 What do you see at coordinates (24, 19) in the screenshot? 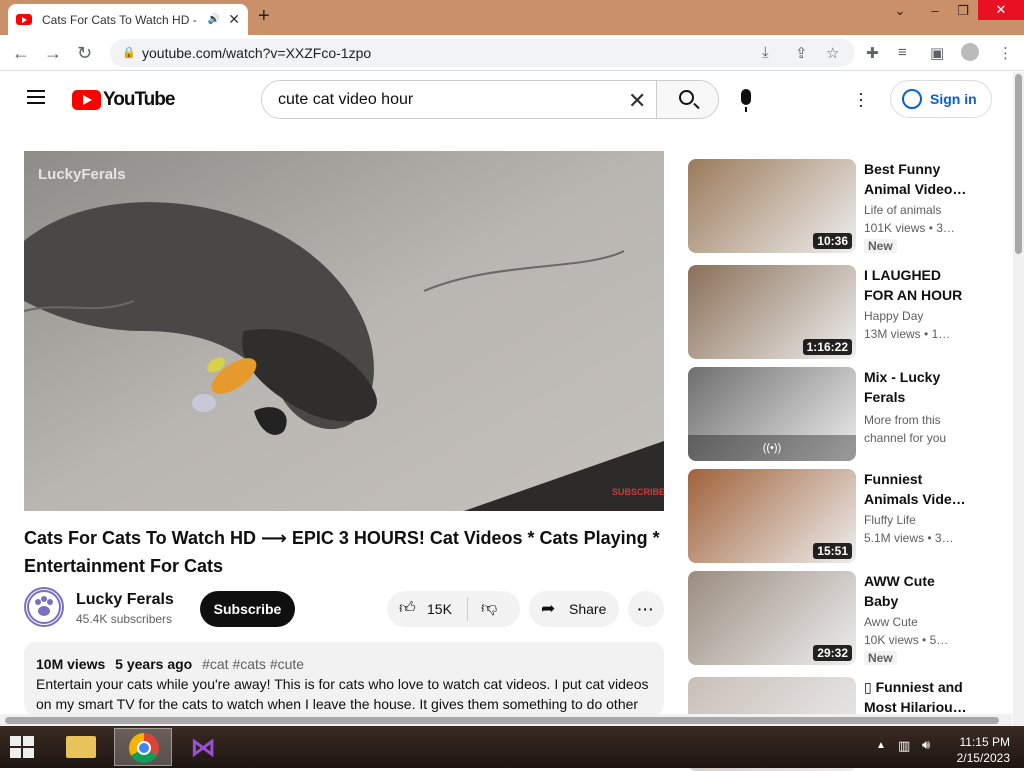
I see `youtube-favicon` at bounding box center [24, 19].